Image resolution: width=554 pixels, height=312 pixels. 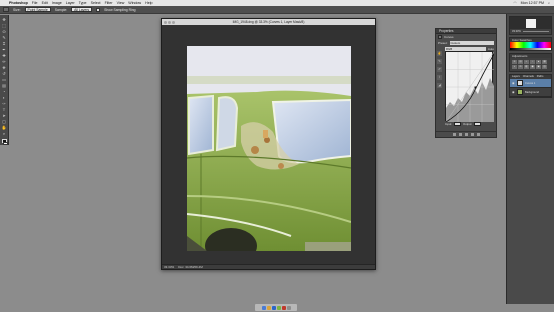 I want to click on menu-layer: Layer, so click(x=70, y=3).